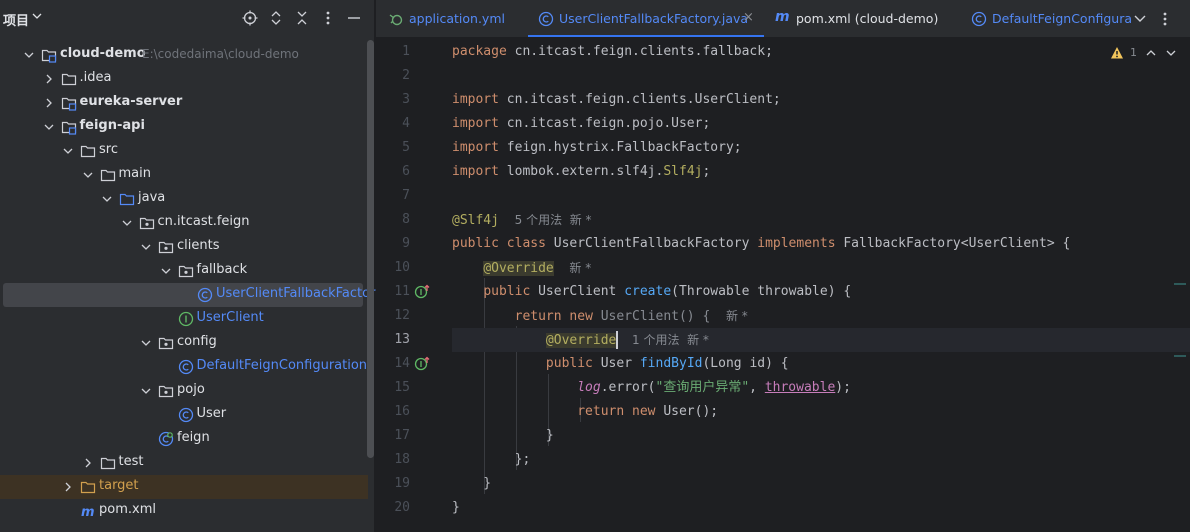  What do you see at coordinates (393, 171) in the screenshot?
I see `line-number: 6` at bounding box center [393, 171].